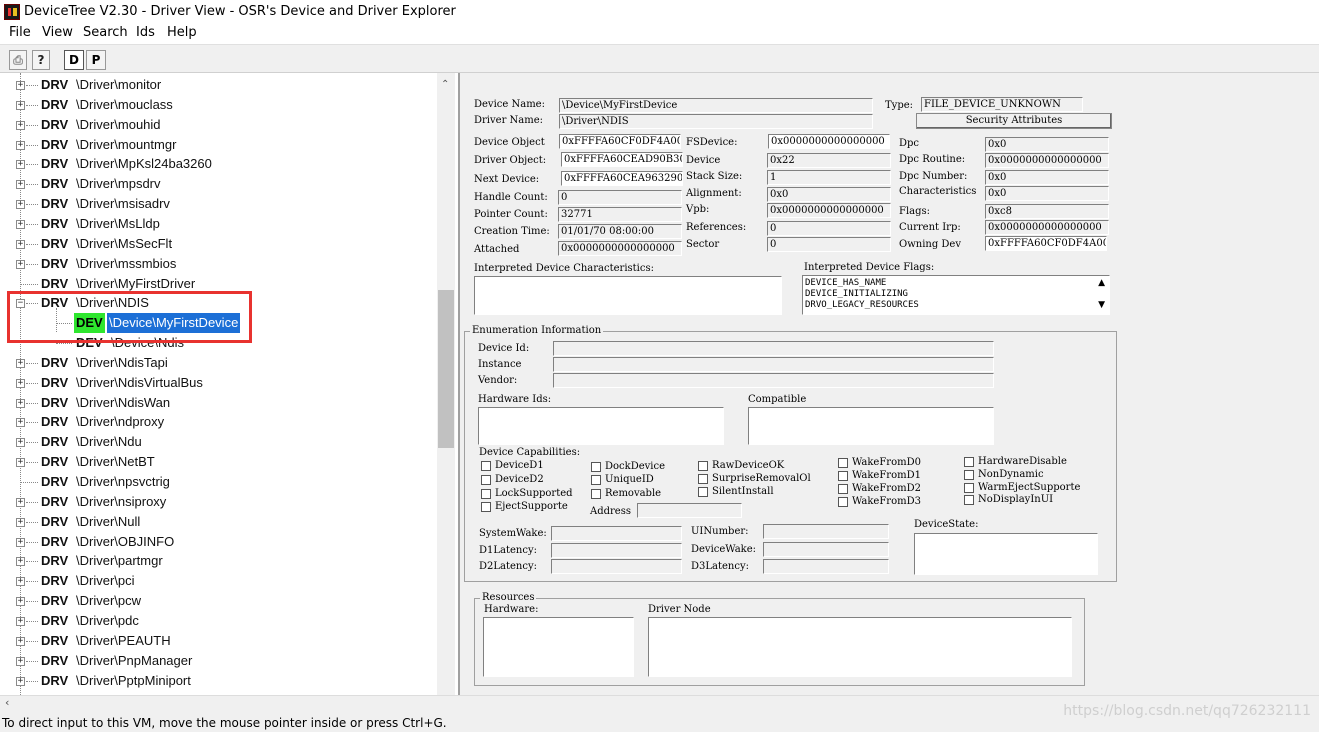 The width and height of the screenshot is (1319, 732). Describe the element at coordinates (218, 681) in the screenshot. I see `tree-row: + DRV \Driver\PptpMiniport` at that location.